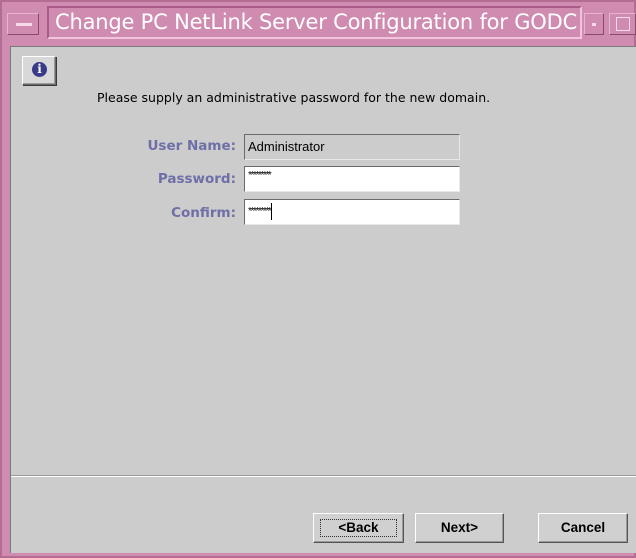  What do you see at coordinates (196, 179) in the screenshot?
I see `password-label: Password:` at bounding box center [196, 179].